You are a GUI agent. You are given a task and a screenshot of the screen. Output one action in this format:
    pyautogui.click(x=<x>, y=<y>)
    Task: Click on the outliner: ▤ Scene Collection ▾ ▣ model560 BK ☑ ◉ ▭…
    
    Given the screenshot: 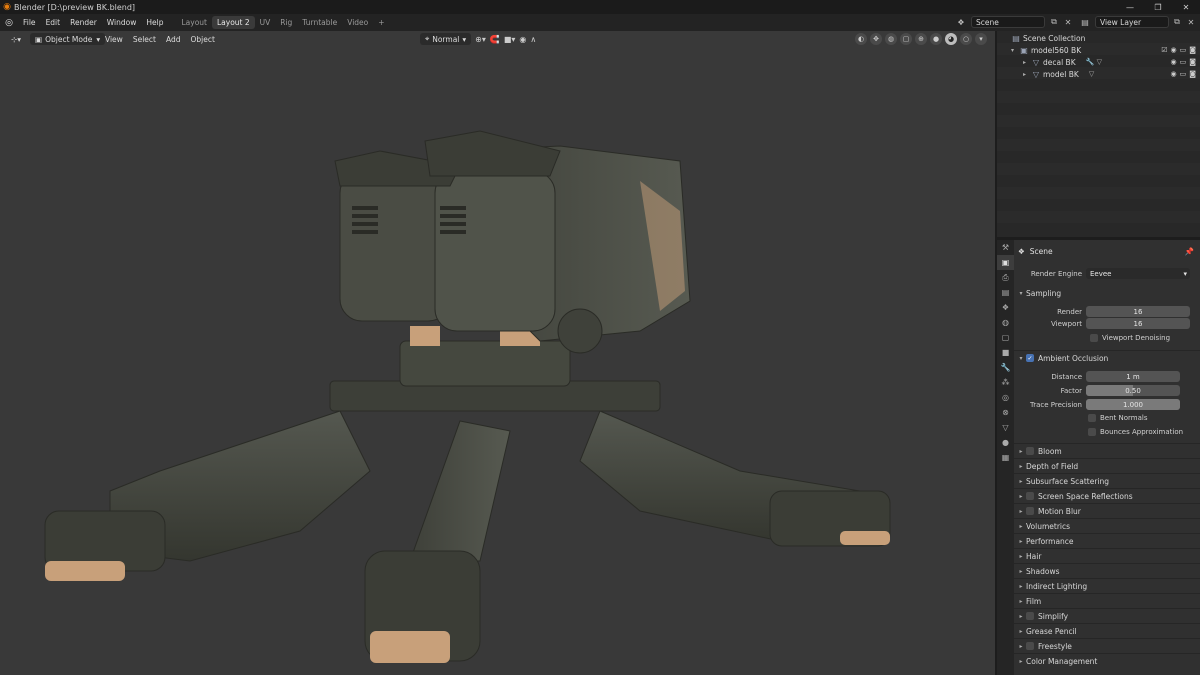 What is the action you would take?
    pyautogui.click(x=1098, y=134)
    